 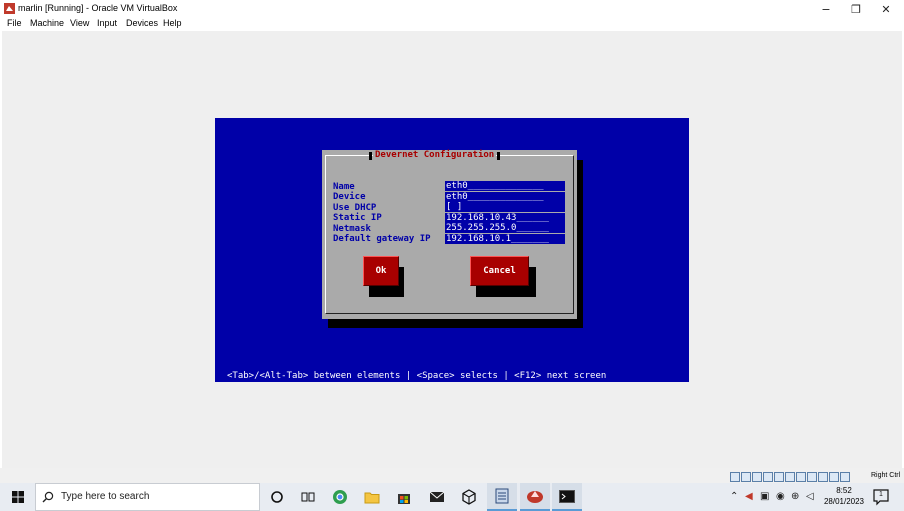 What do you see at coordinates (844, 490) in the screenshot?
I see `clock-time: 8:52` at bounding box center [844, 490].